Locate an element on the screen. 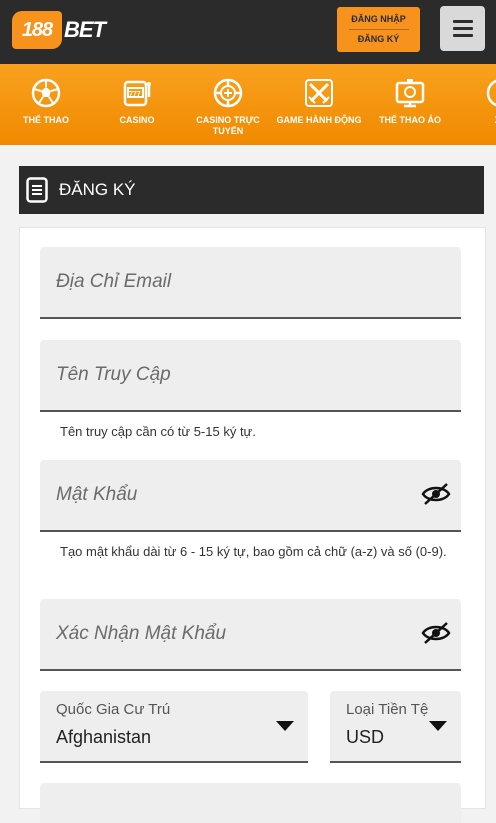 This screenshot has width=496, height=823. country-select: Quốc Gia Cư Trú Afghanistan is located at coordinates (174, 727).